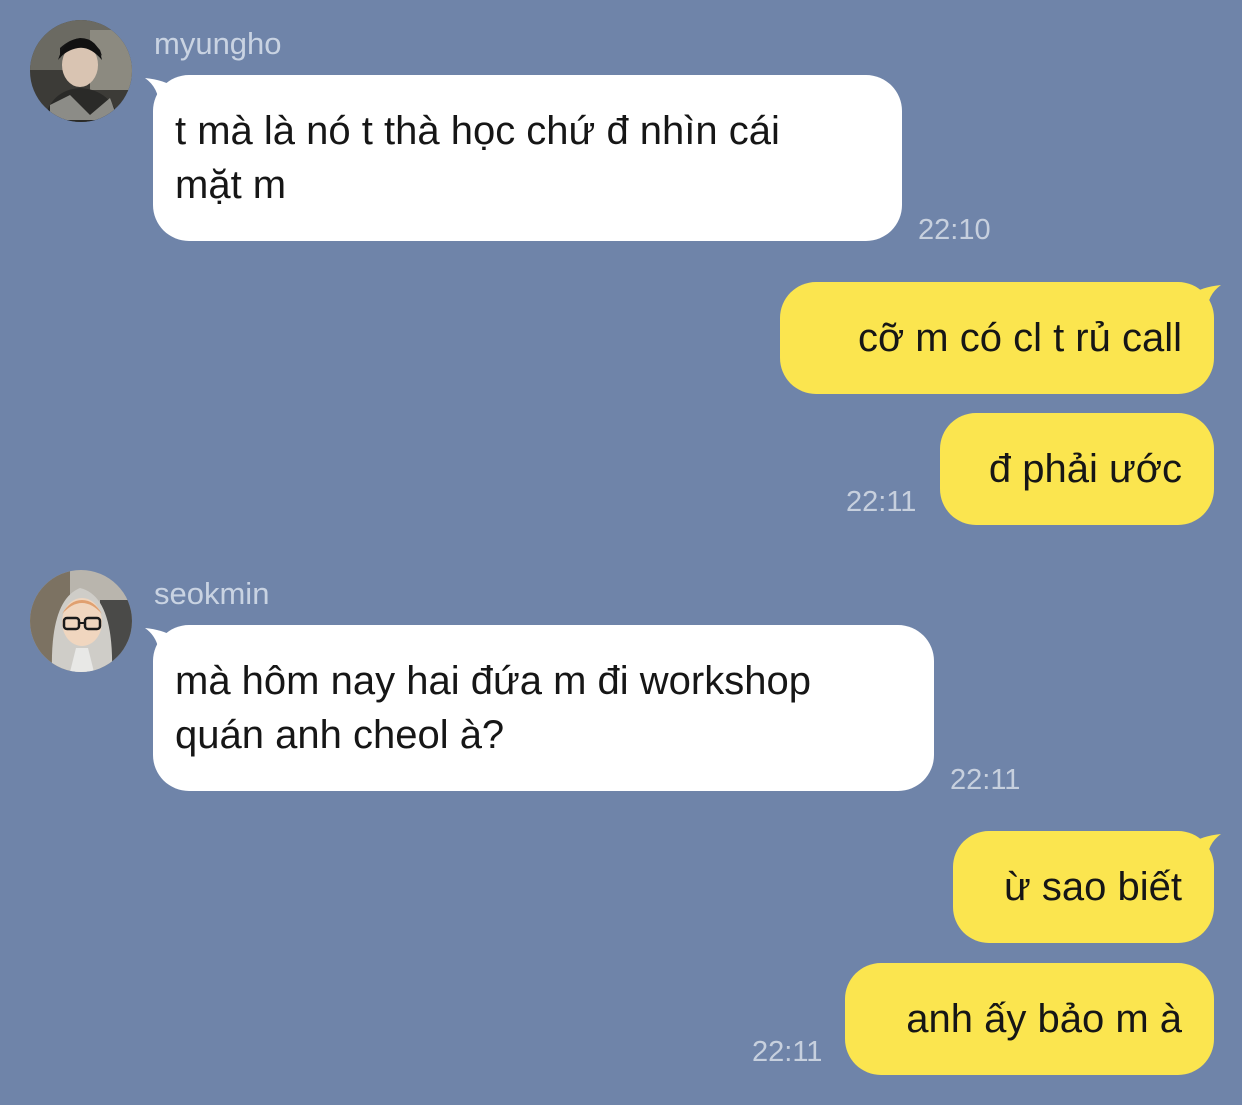 This screenshot has height=1105, width=1242. I want to click on sender-name: seokmin, so click(212, 593).